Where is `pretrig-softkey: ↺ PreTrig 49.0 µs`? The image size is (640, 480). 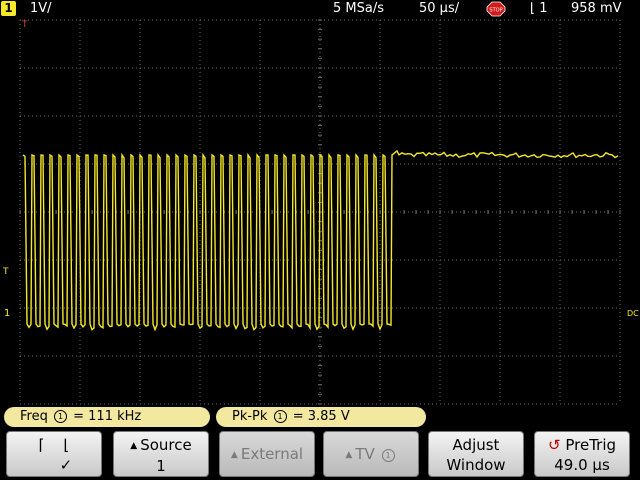 pretrig-softkey: ↺ PreTrig 49.0 µs is located at coordinates (582, 454).